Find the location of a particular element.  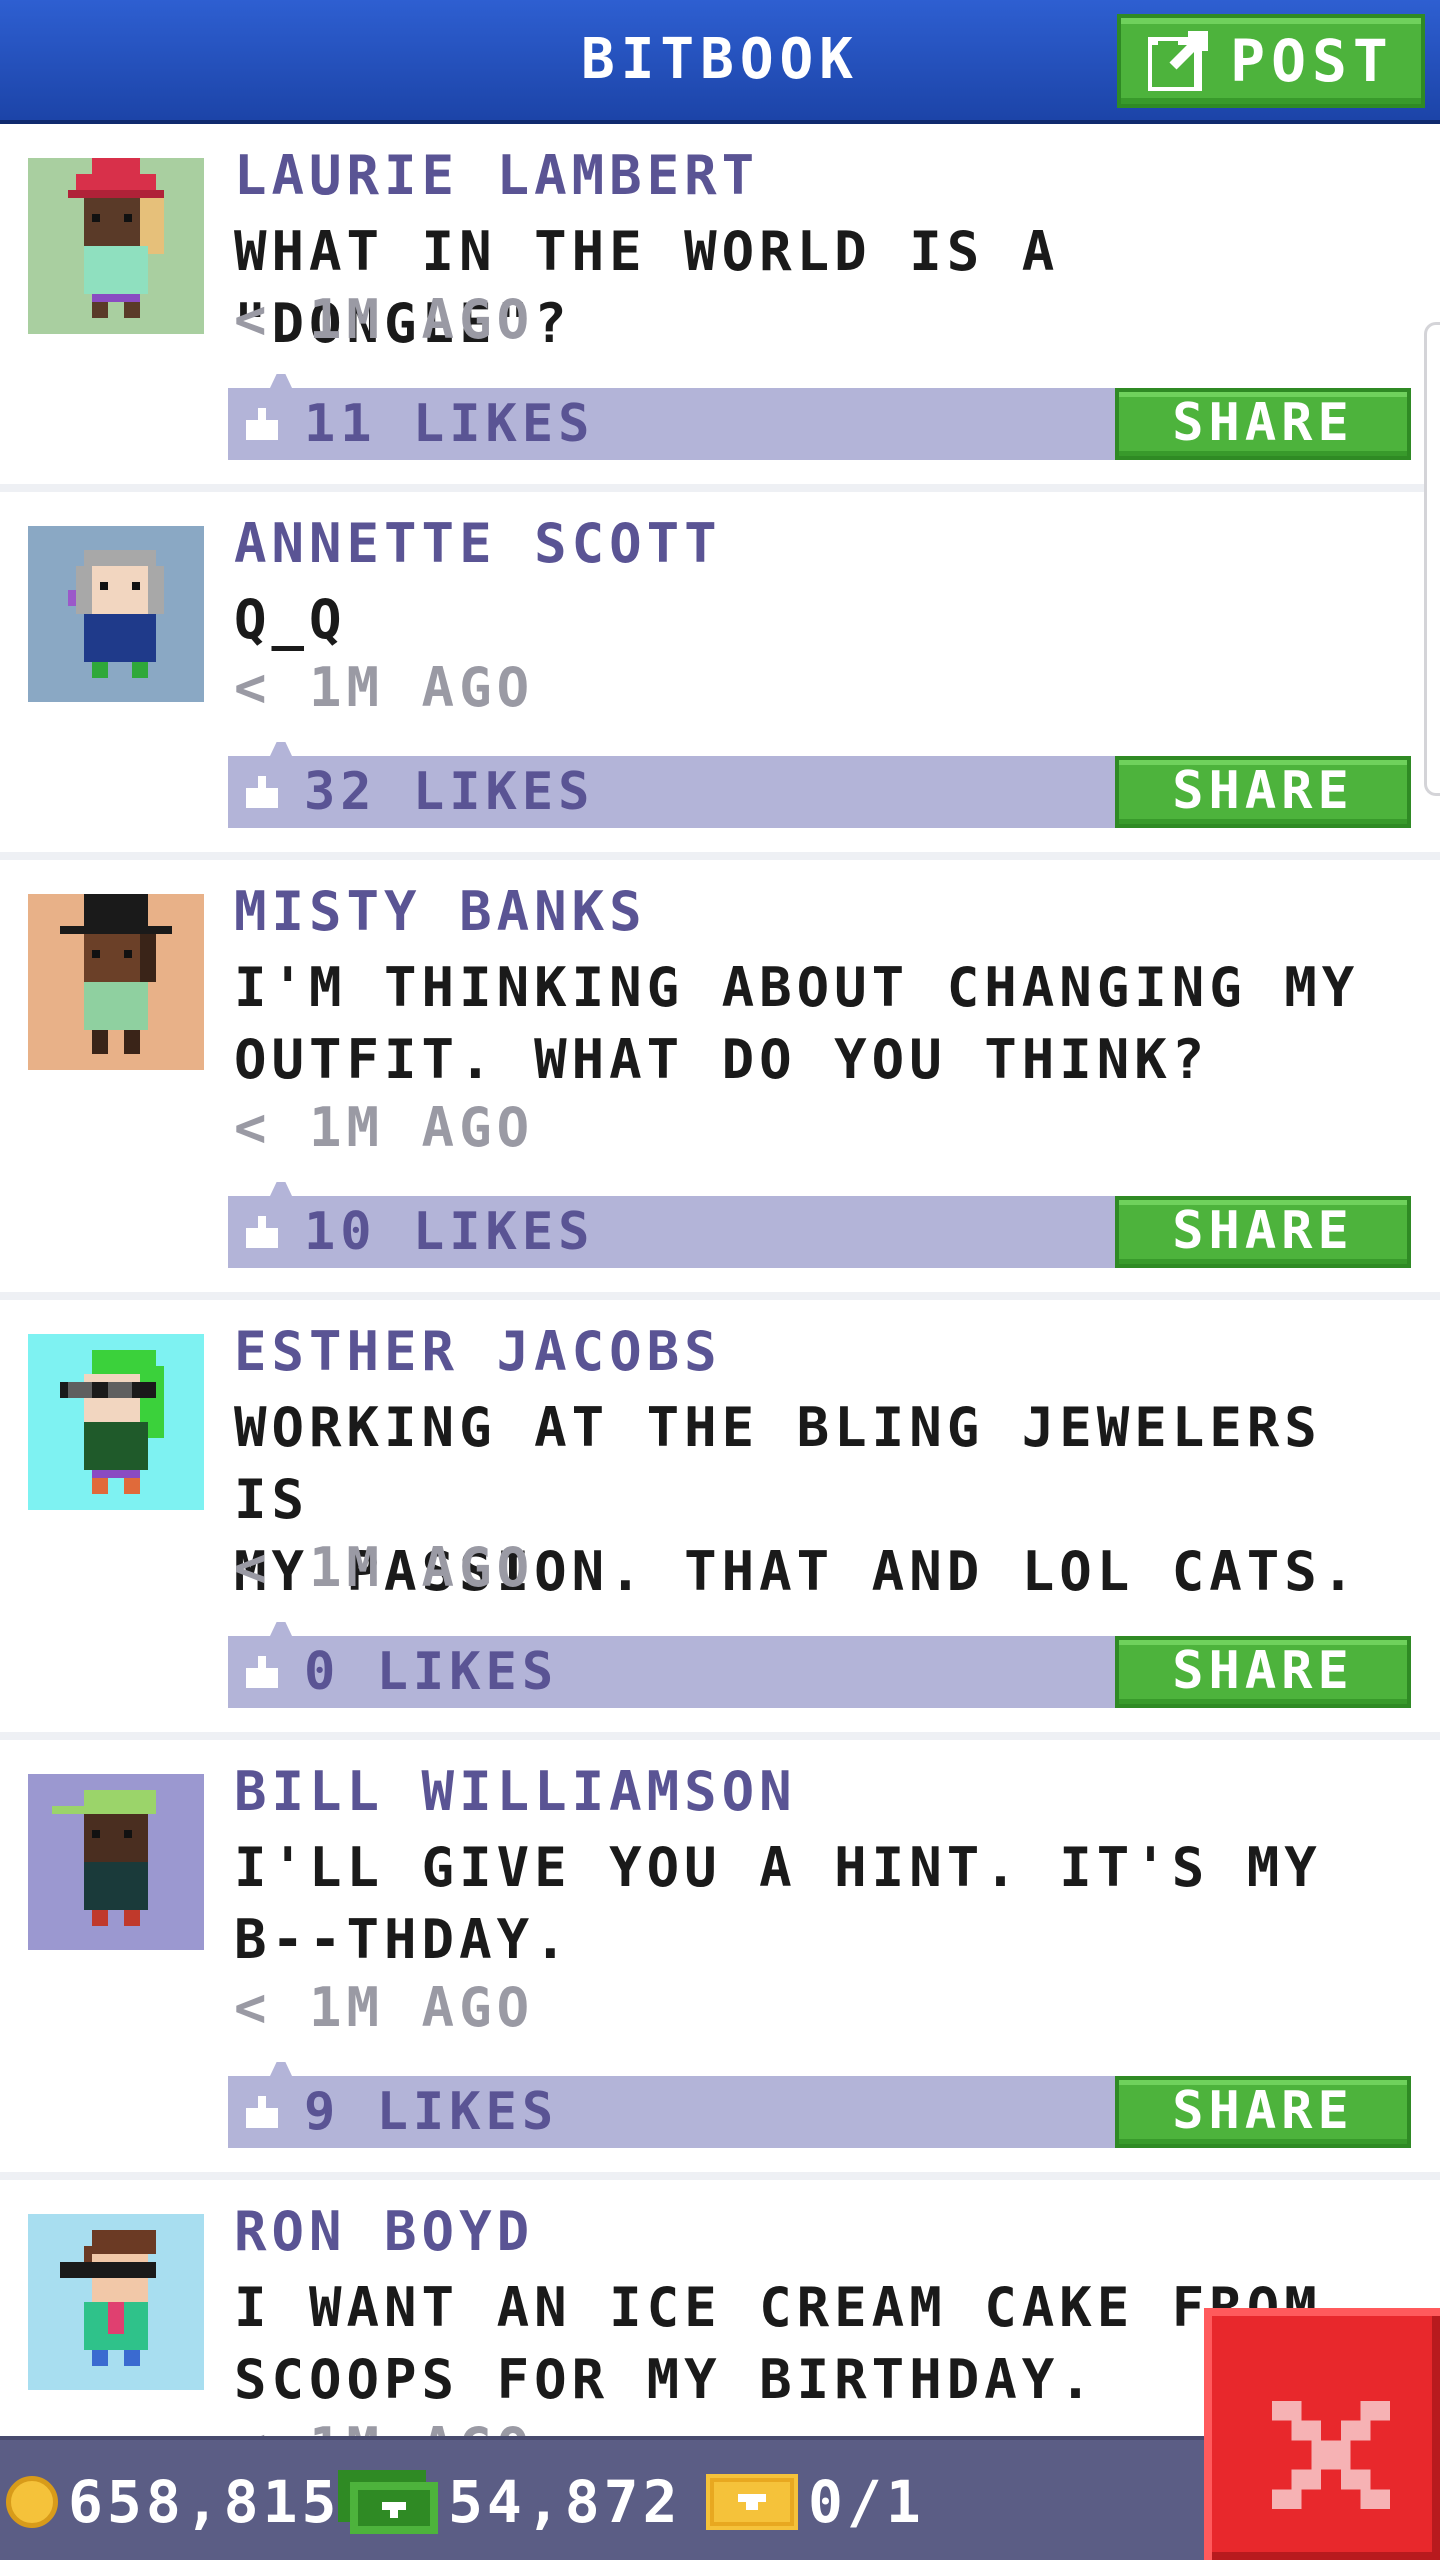

avatar-sunglasses-man-icon is located at coordinates (116, 2302).